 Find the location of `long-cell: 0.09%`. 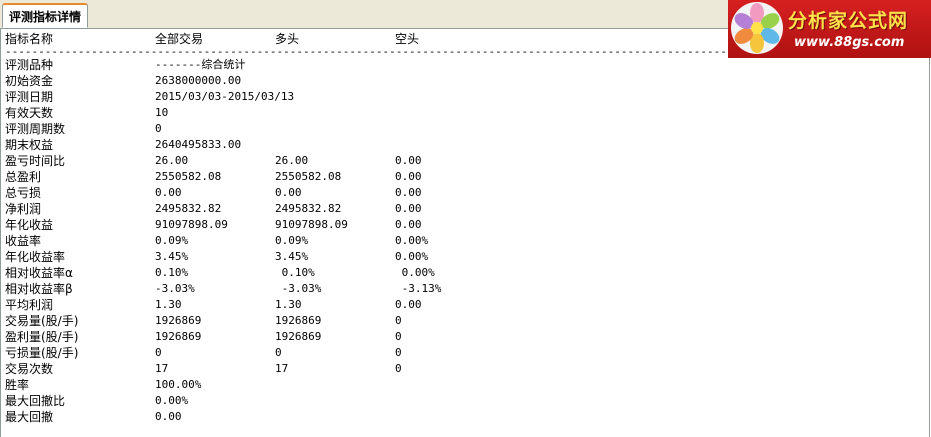

long-cell: 0.09% is located at coordinates (292, 240).